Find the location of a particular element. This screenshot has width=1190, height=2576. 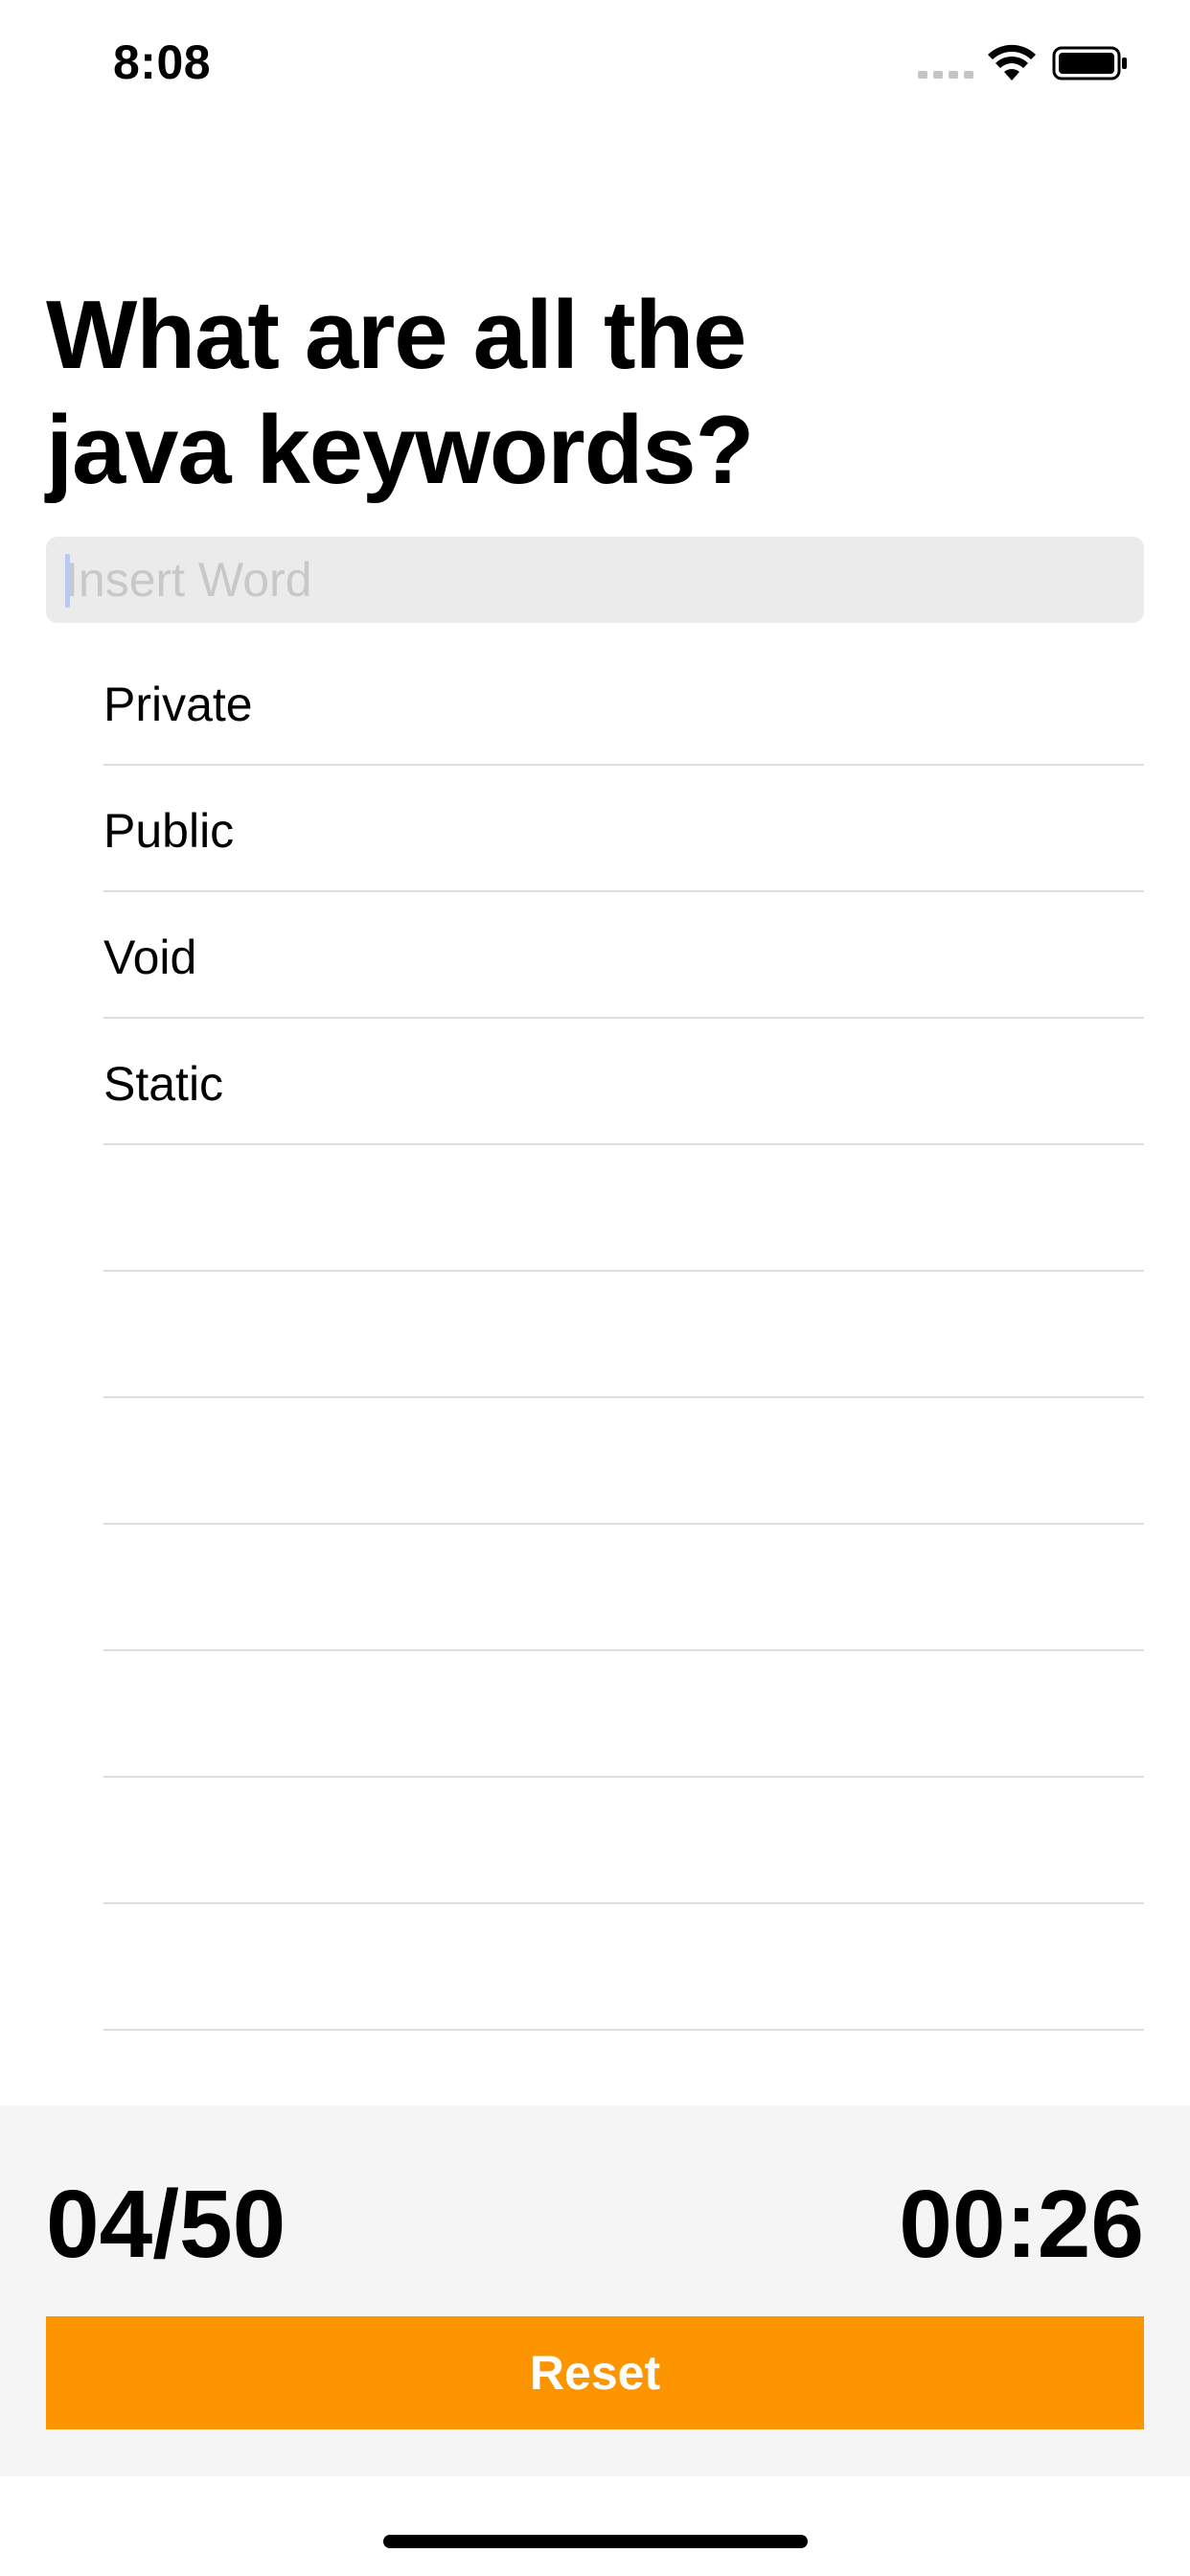

timer: 00:26 is located at coordinates (1021, 2225).